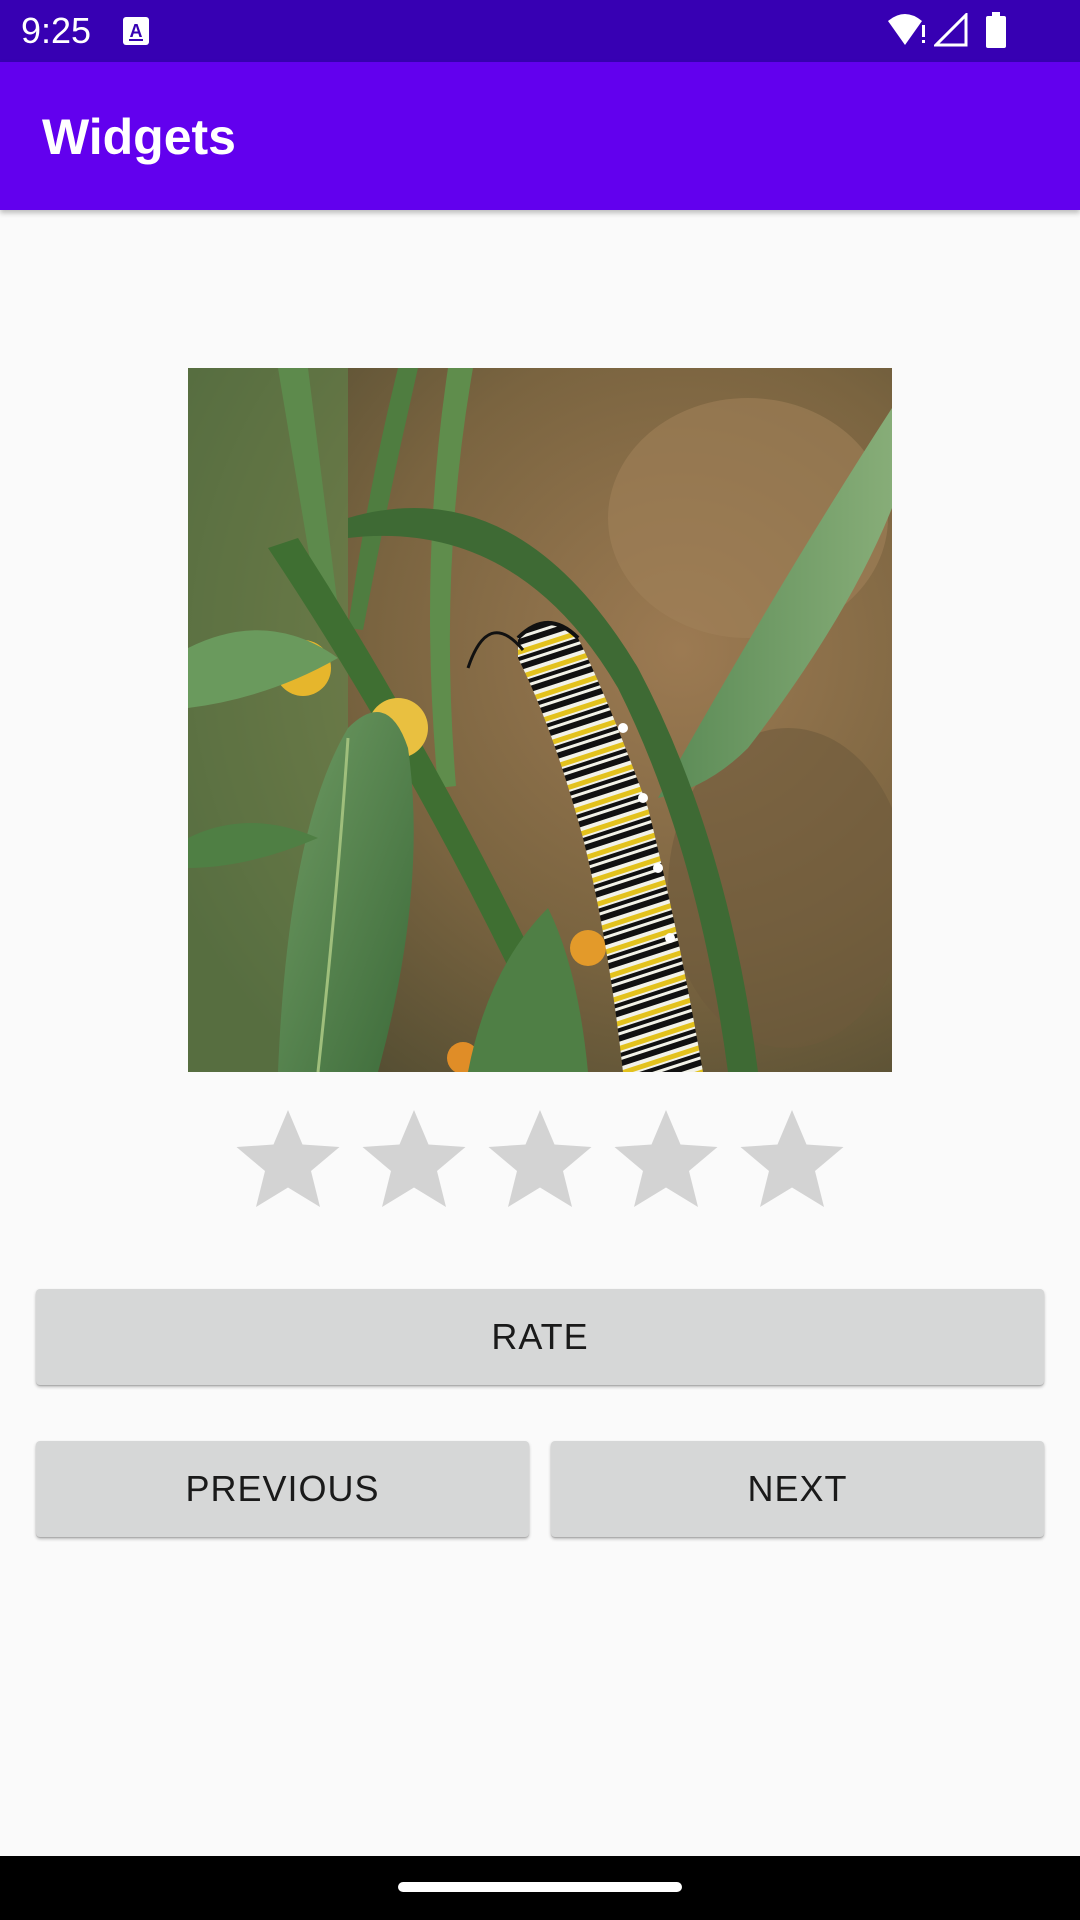  I want to click on cell-signal-icon, so click(950, 29).